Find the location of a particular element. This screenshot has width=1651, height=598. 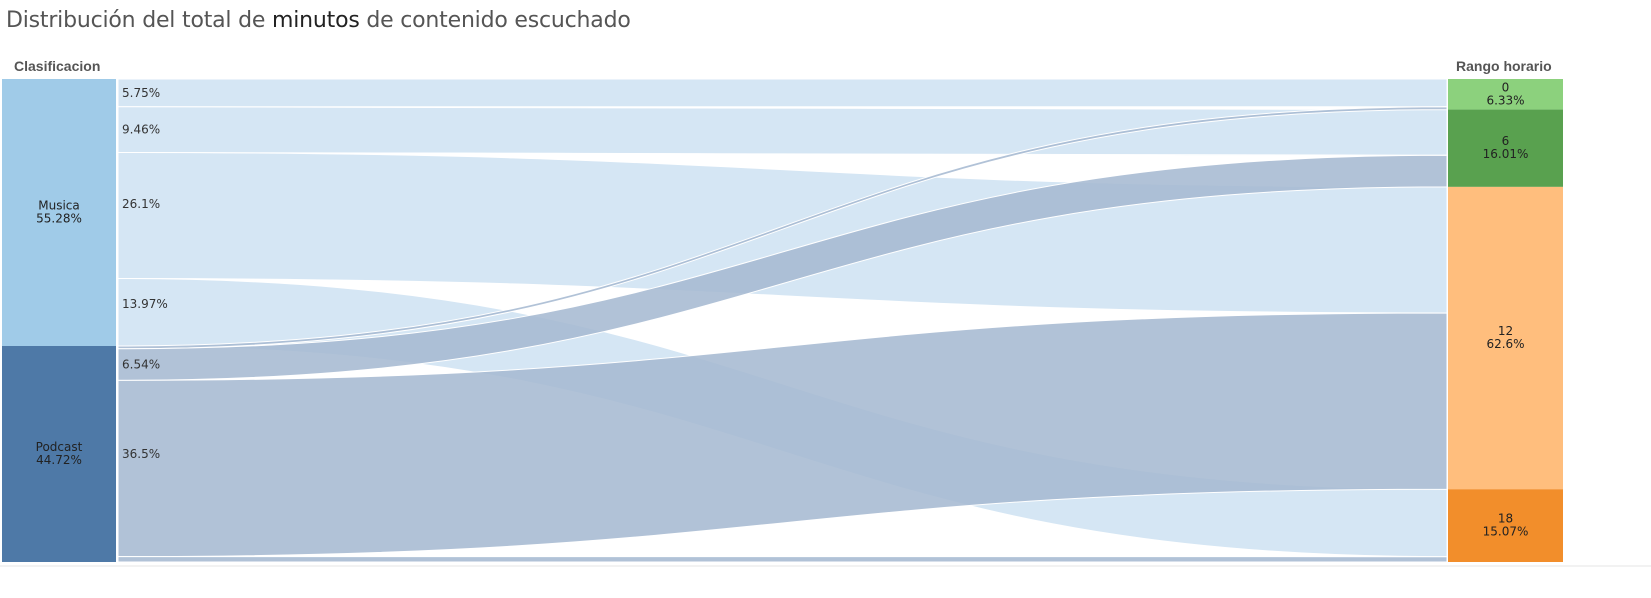

target-label-0: 0 is located at coordinates (1506, 87).